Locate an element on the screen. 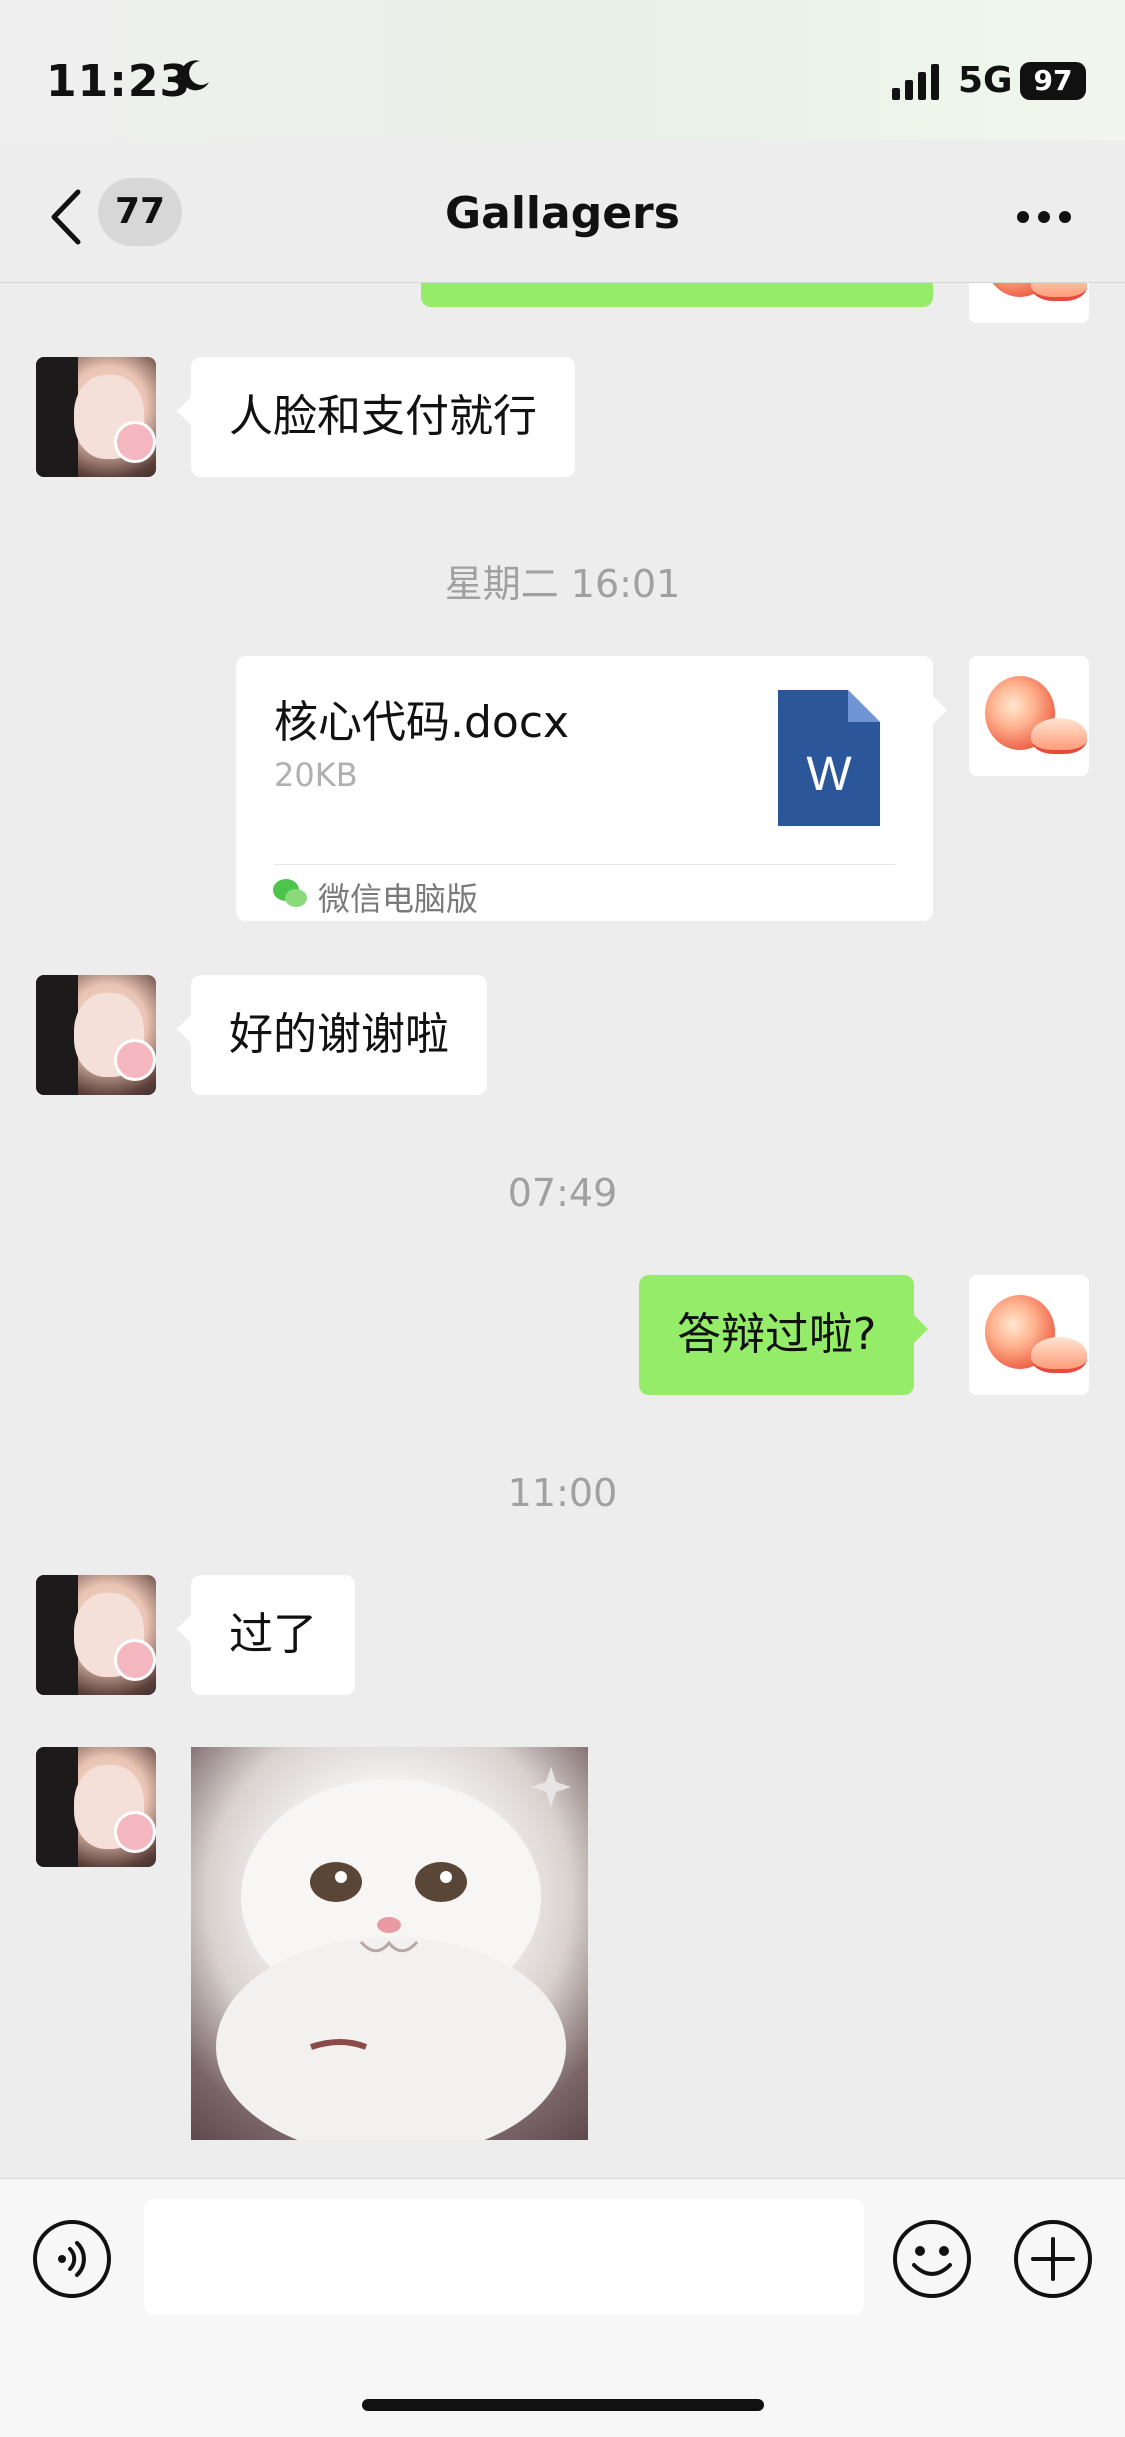  incoming-message: 好的谢谢啦 is located at coordinates (332, 1035).